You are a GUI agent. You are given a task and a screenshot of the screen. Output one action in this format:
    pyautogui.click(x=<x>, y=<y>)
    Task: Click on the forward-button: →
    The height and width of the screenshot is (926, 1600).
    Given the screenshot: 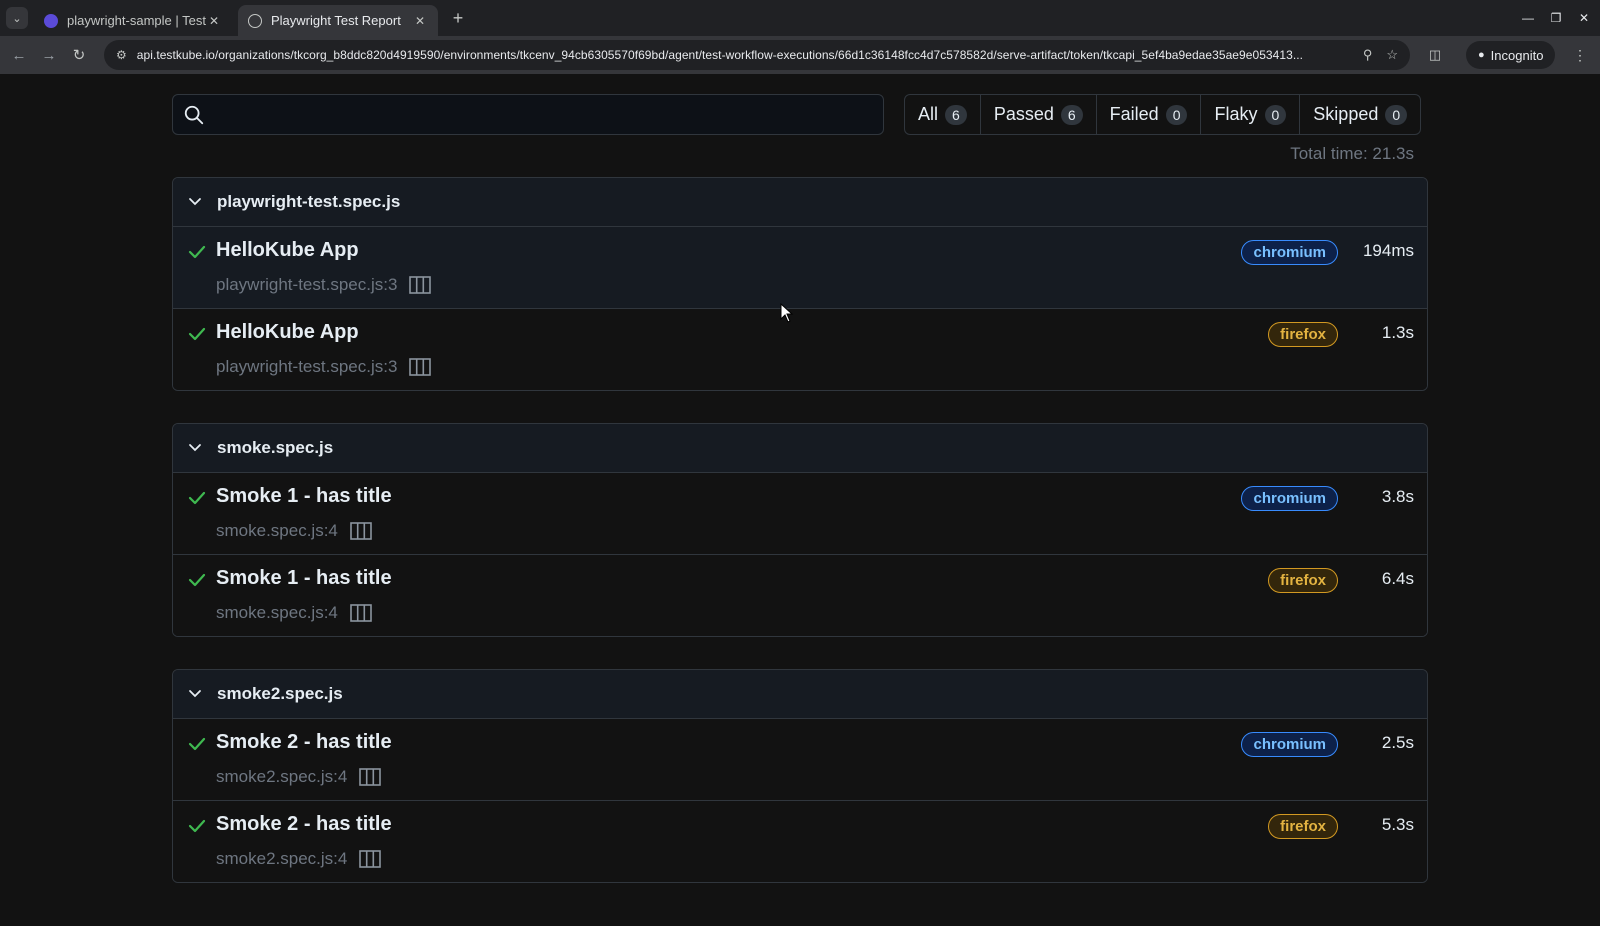 What is the action you would take?
    pyautogui.click(x=49, y=55)
    